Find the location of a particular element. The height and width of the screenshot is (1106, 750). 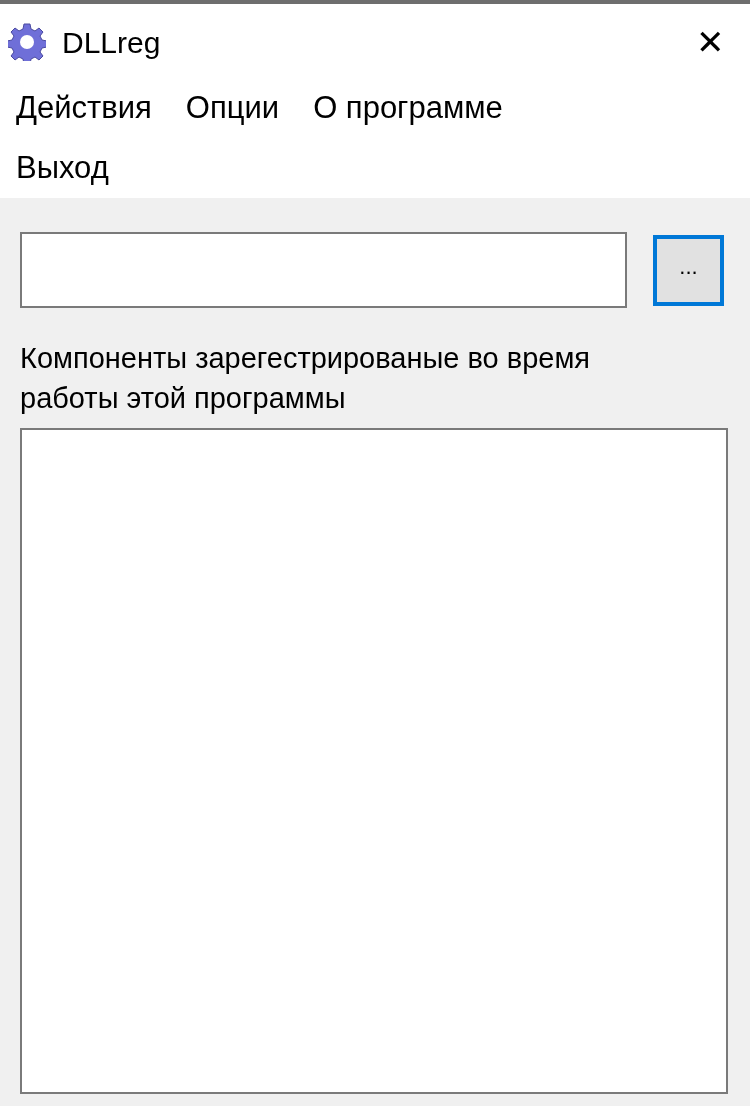

menu-item: Выход is located at coordinates (62, 168).